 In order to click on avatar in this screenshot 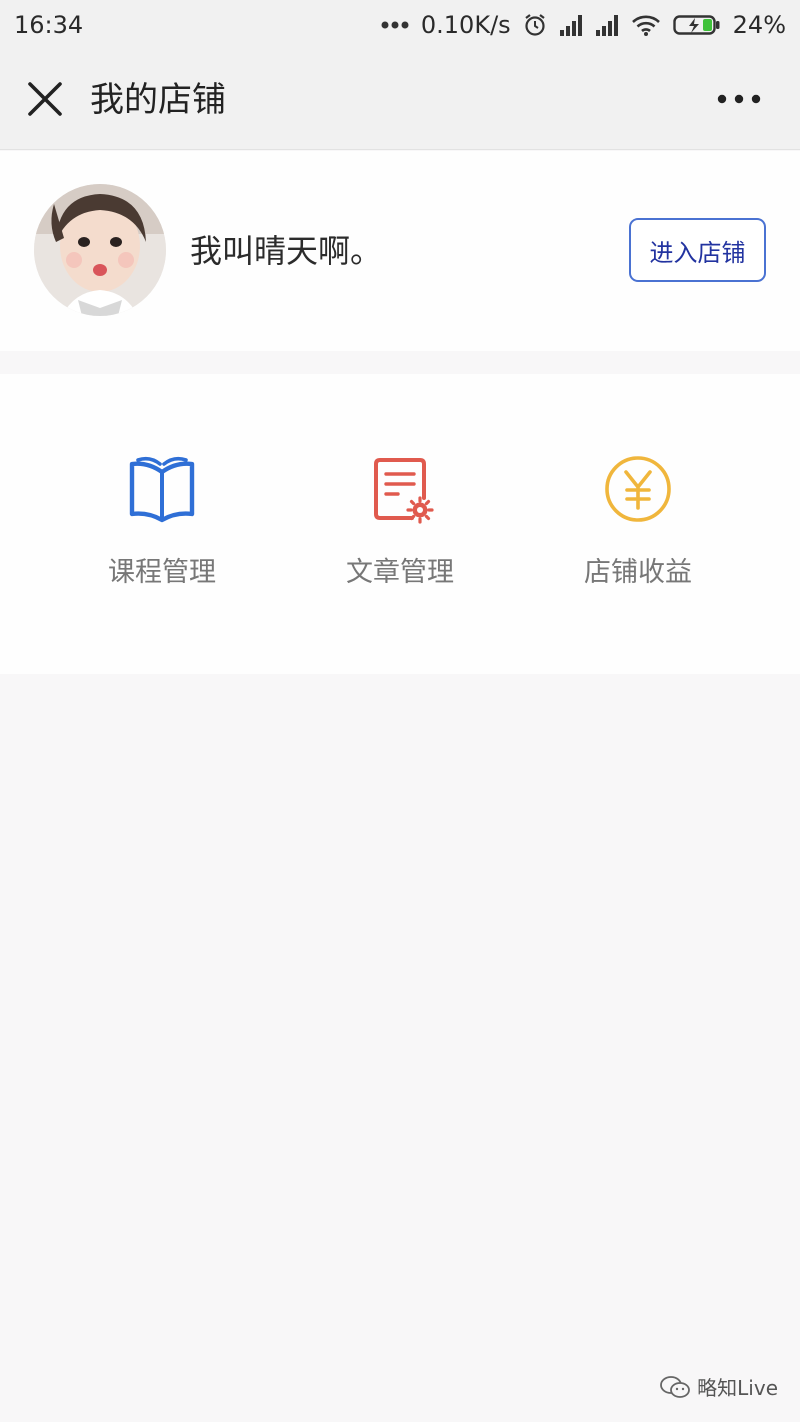, I will do `click(100, 250)`.